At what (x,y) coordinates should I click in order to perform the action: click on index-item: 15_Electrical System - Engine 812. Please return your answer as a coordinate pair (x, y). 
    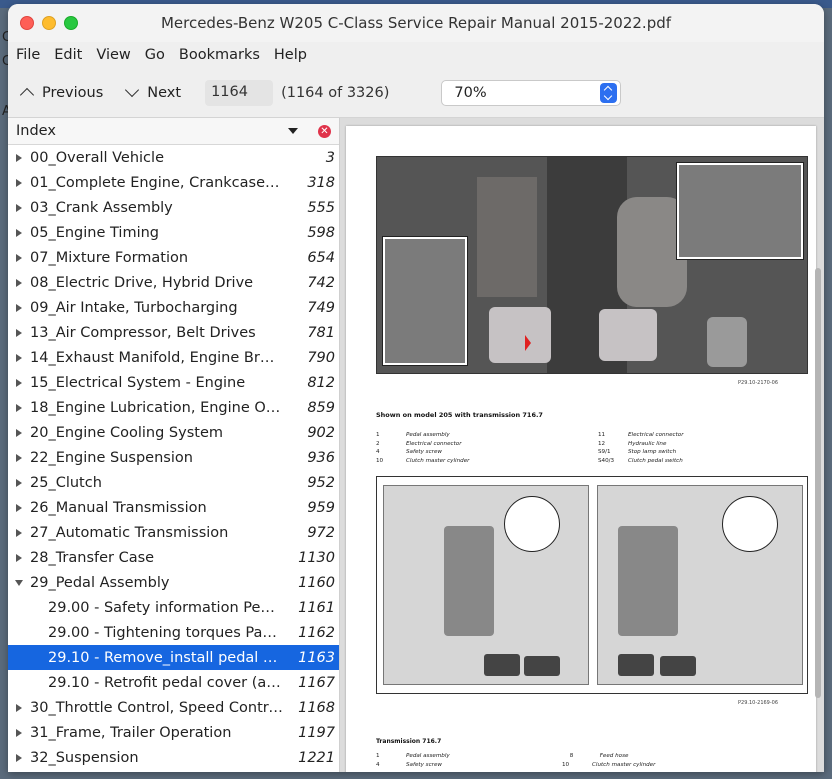
    Looking at the image, I should click on (173, 382).